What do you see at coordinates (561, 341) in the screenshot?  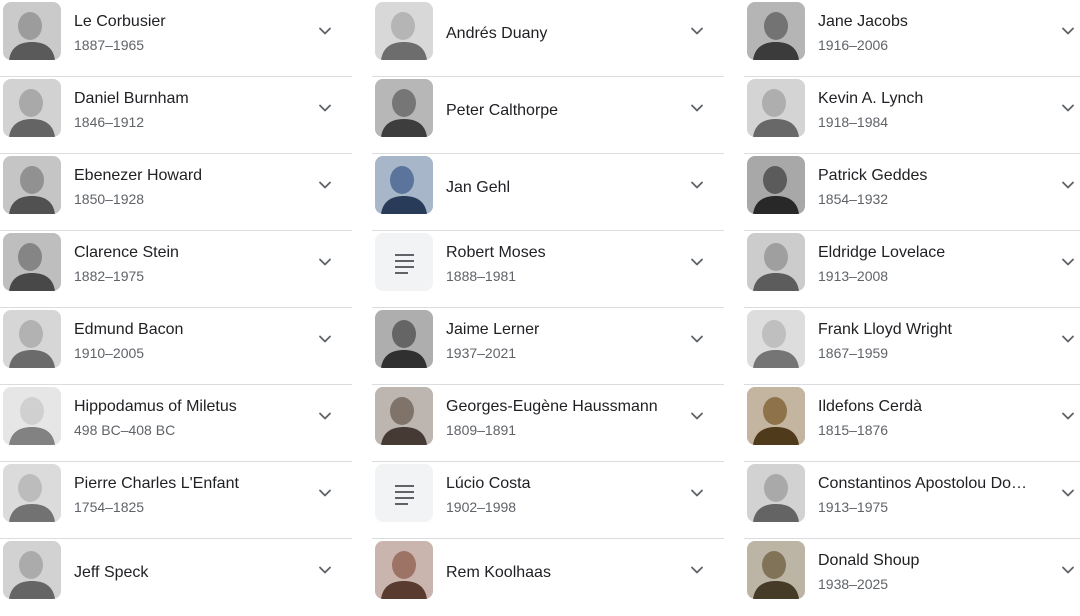 I see `person-text: Jaime Lerner 1937–2021` at bounding box center [561, 341].